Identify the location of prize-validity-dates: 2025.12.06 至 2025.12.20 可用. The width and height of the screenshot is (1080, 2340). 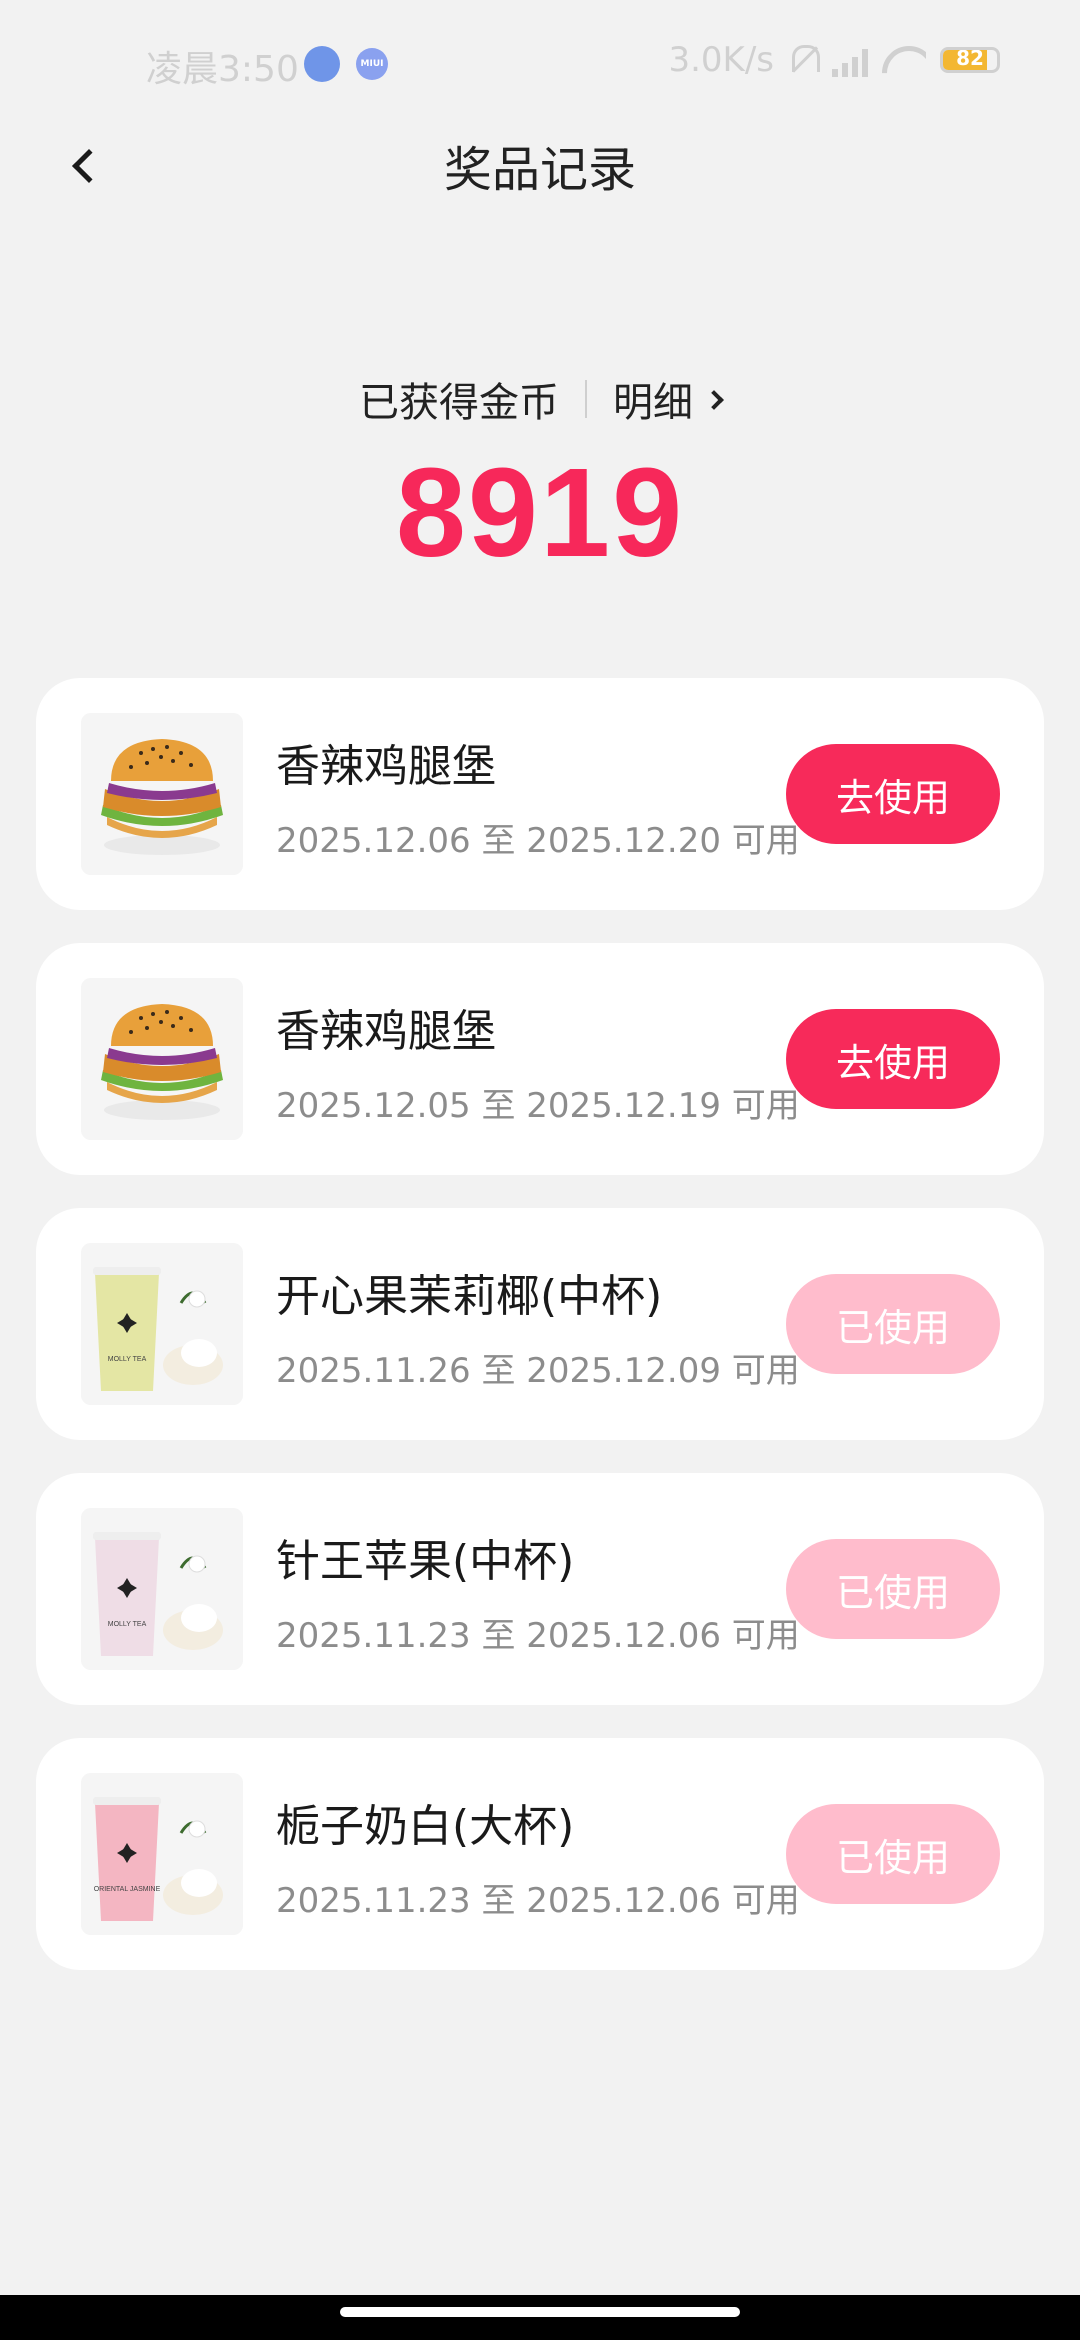
(538, 841).